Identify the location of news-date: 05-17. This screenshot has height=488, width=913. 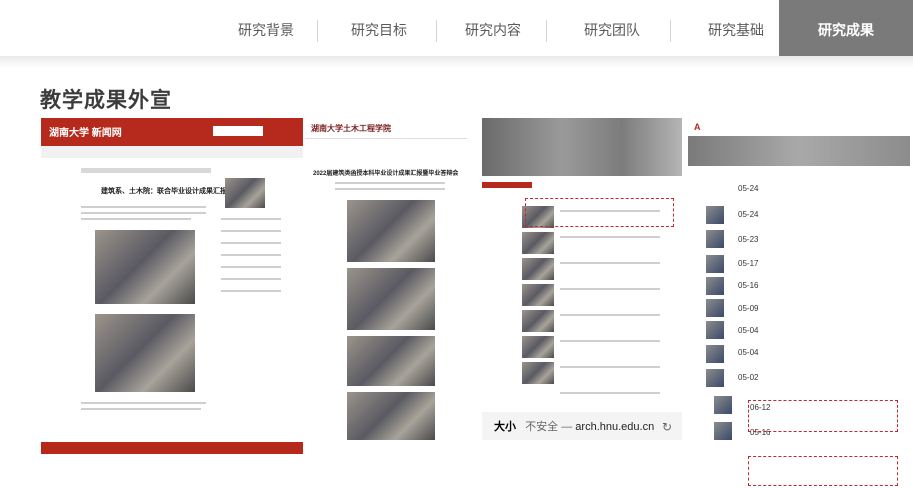
(748, 263).